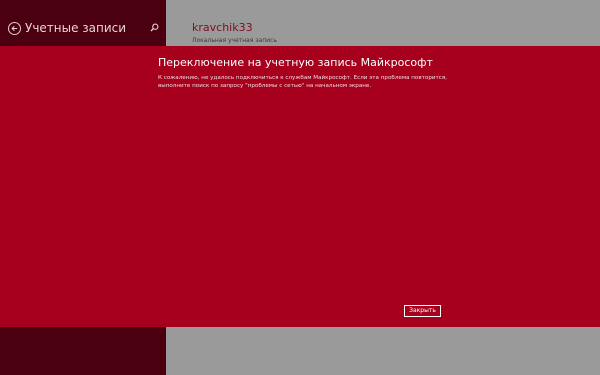 The width and height of the screenshot is (600, 375). I want to click on account-type: Локальная учетная запись, so click(234, 40).